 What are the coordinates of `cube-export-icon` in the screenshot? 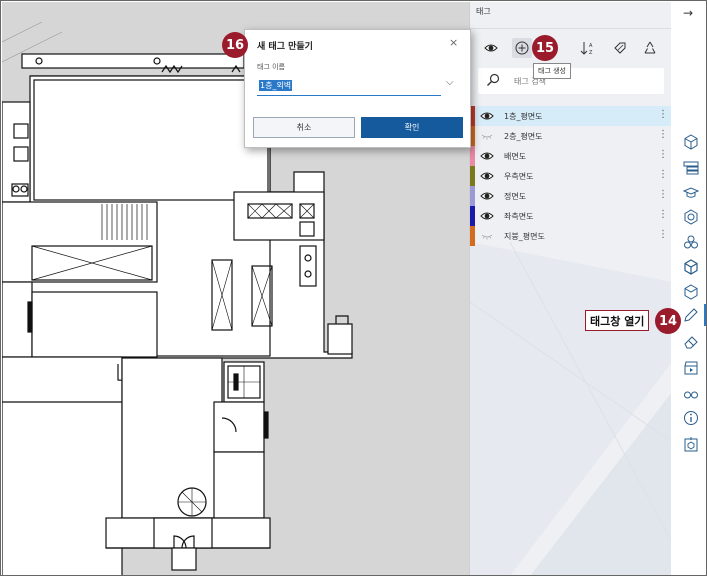 It's located at (691, 444).